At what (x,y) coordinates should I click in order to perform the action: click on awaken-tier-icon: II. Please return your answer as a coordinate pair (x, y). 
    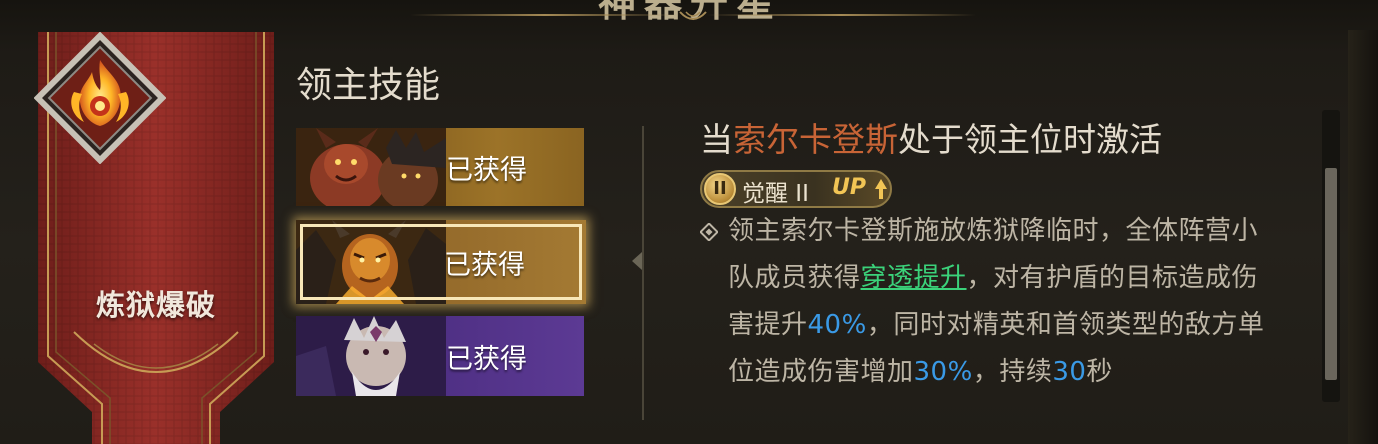
    Looking at the image, I should click on (720, 189).